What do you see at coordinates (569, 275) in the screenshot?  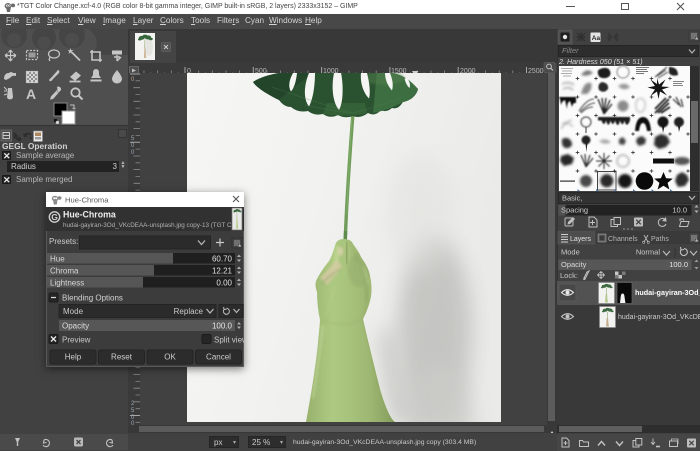 I see `svg-text: Lock:` at bounding box center [569, 275].